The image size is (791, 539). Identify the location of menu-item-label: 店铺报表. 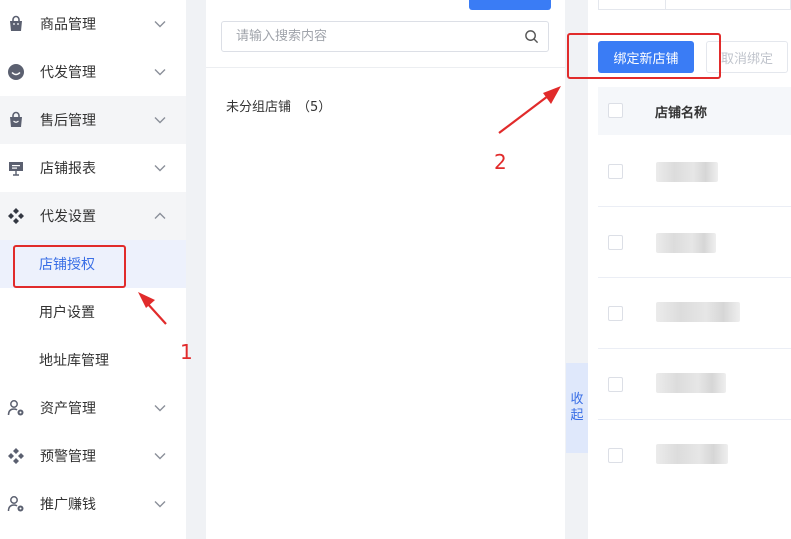
(68, 169).